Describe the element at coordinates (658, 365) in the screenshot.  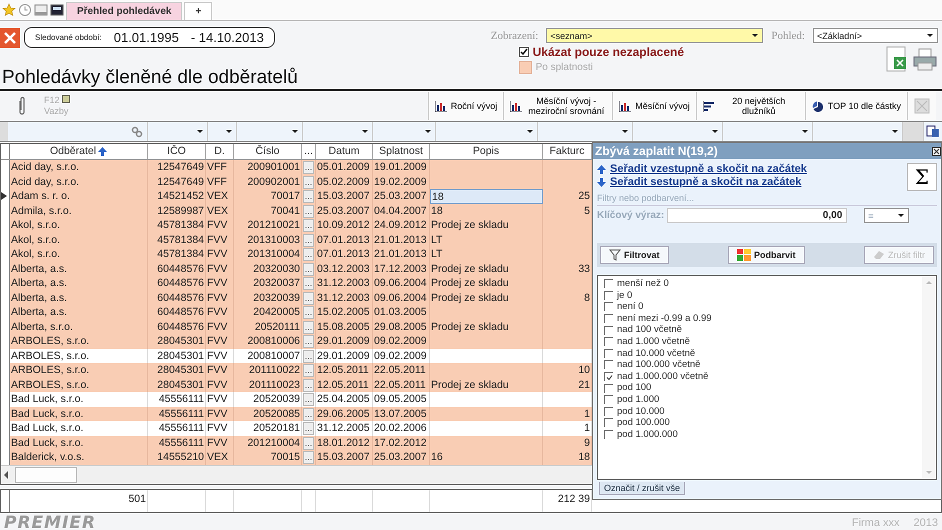
I see `condition-label: nad 100.000 včetně` at that location.